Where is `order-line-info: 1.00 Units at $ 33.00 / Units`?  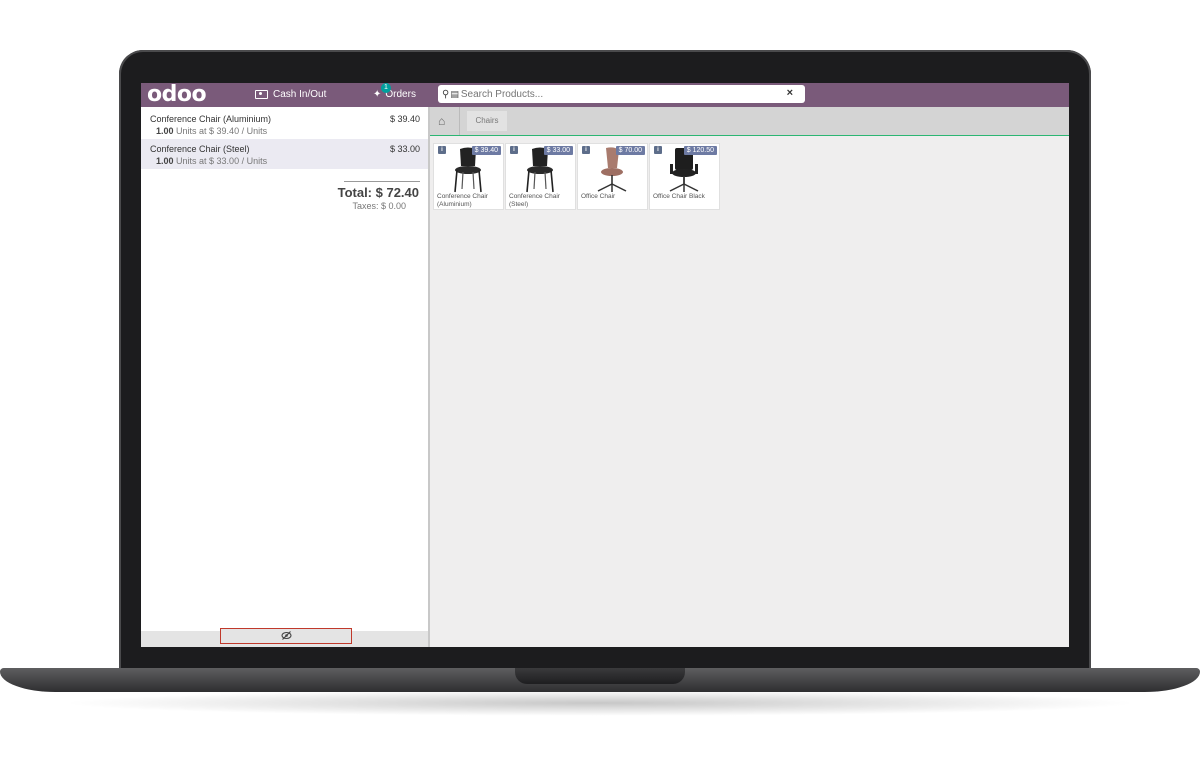 order-line-info: 1.00 Units at $ 33.00 / Units is located at coordinates (211, 161).